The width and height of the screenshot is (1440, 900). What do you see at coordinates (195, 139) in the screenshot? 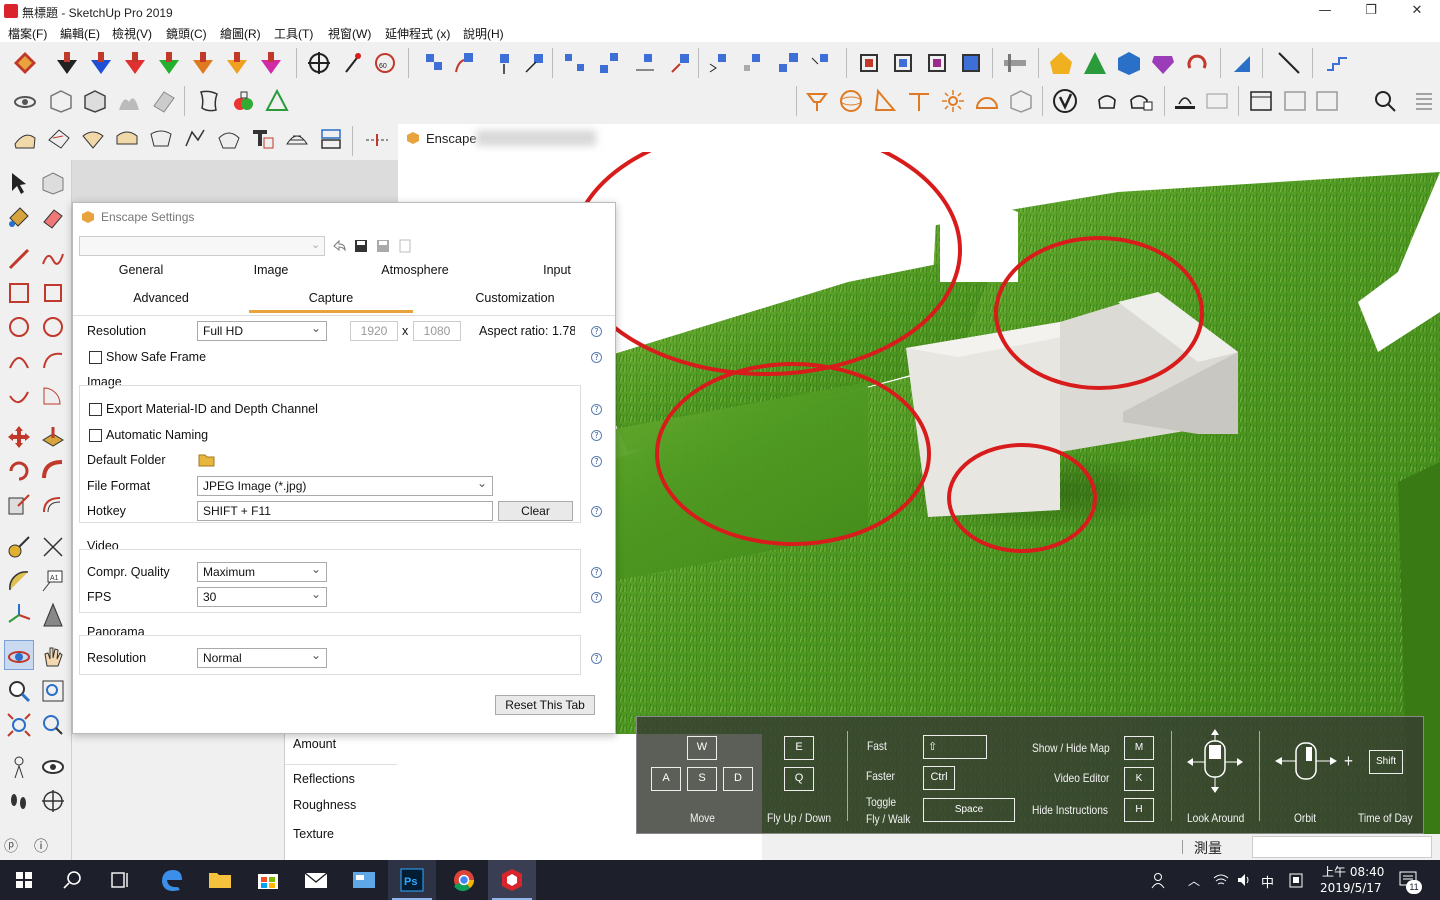
I see `add-detail-icon` at bounding box center [195, 139].